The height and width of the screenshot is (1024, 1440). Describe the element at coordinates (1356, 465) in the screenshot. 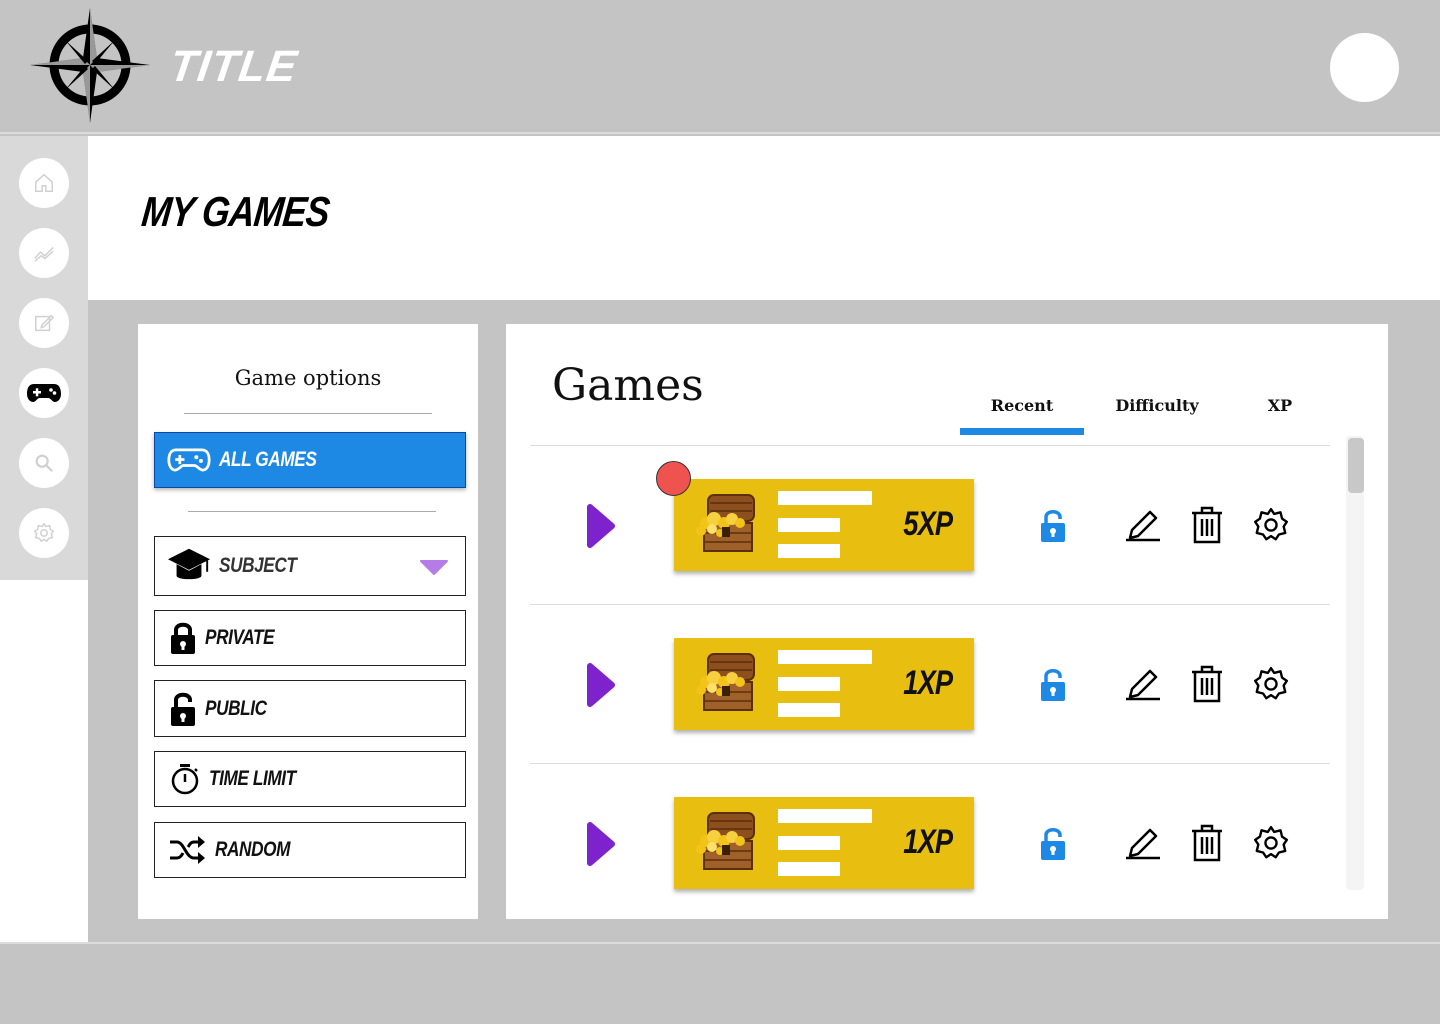

I see `scrollbar-thumb` at that location.